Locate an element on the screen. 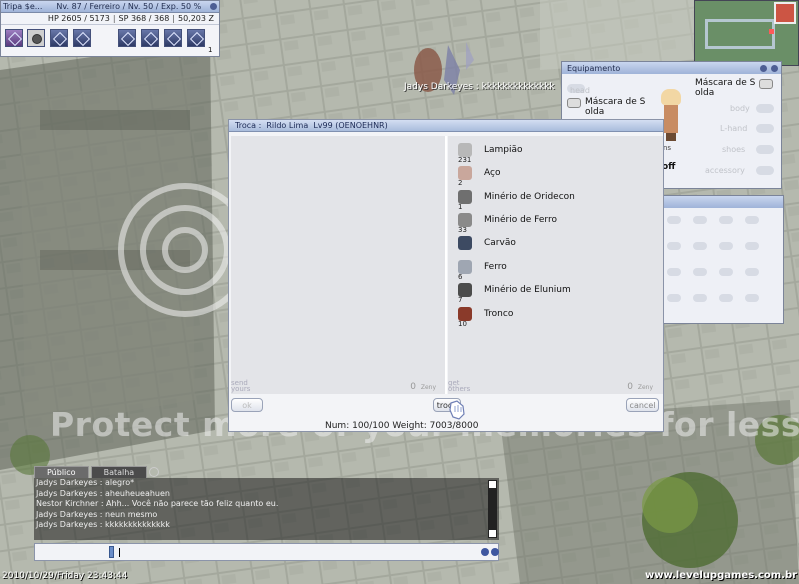 The height and width of the screenshot is (584, 799). close-icon is located at coordinates (774, 68).